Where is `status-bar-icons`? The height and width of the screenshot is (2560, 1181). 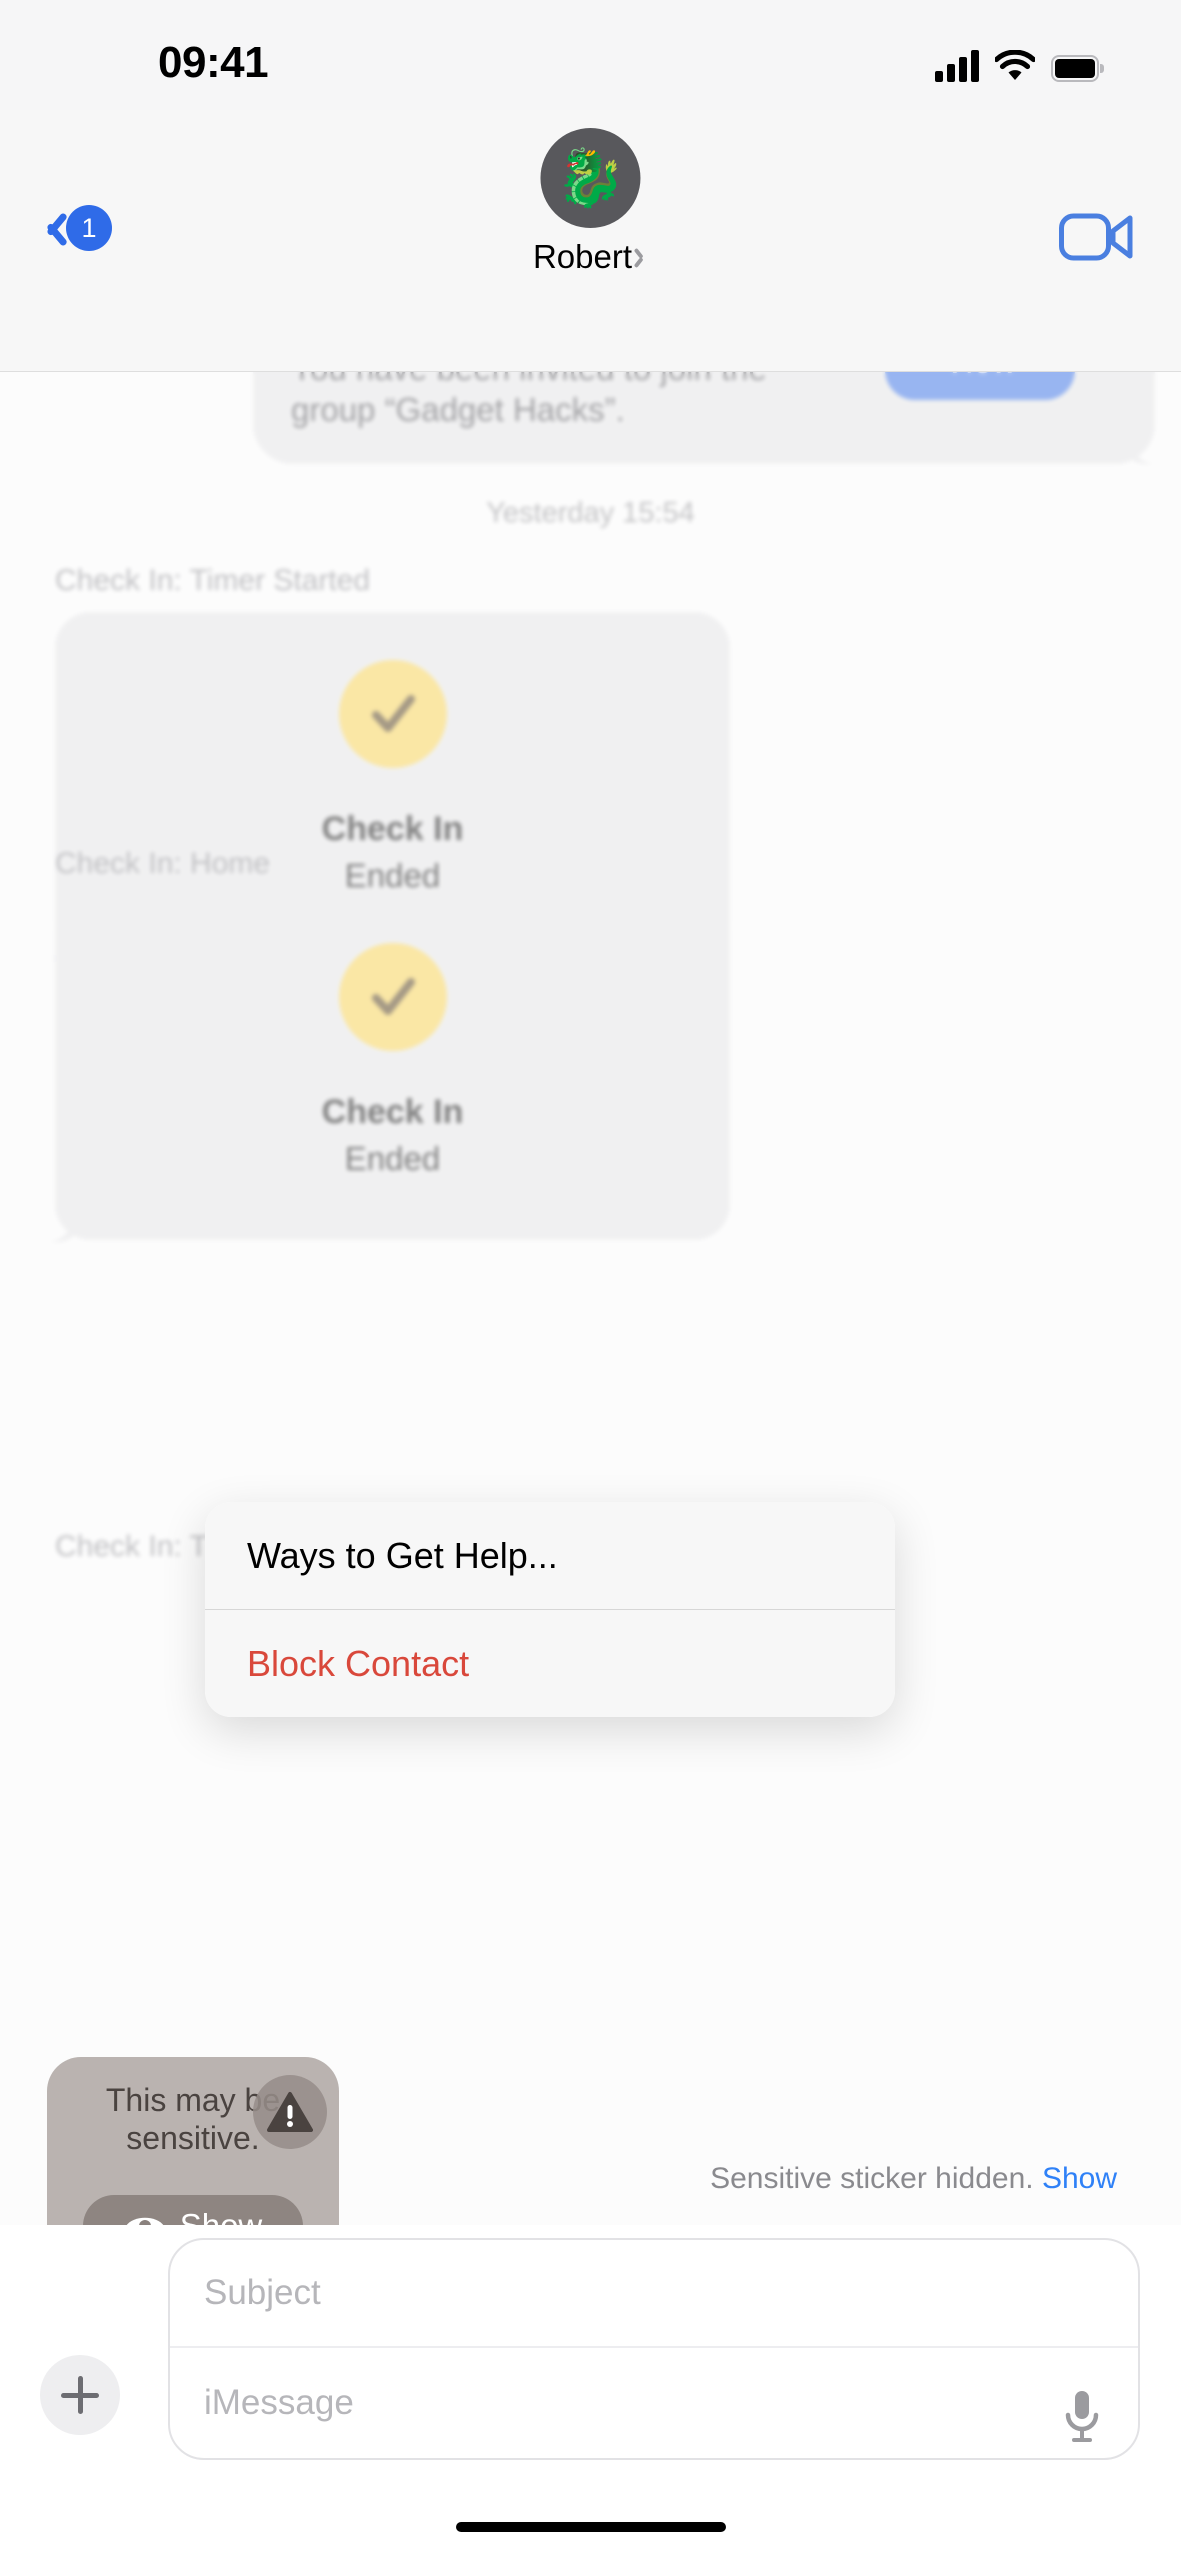 status-bar-icons is located at coordinates (1019, 62).